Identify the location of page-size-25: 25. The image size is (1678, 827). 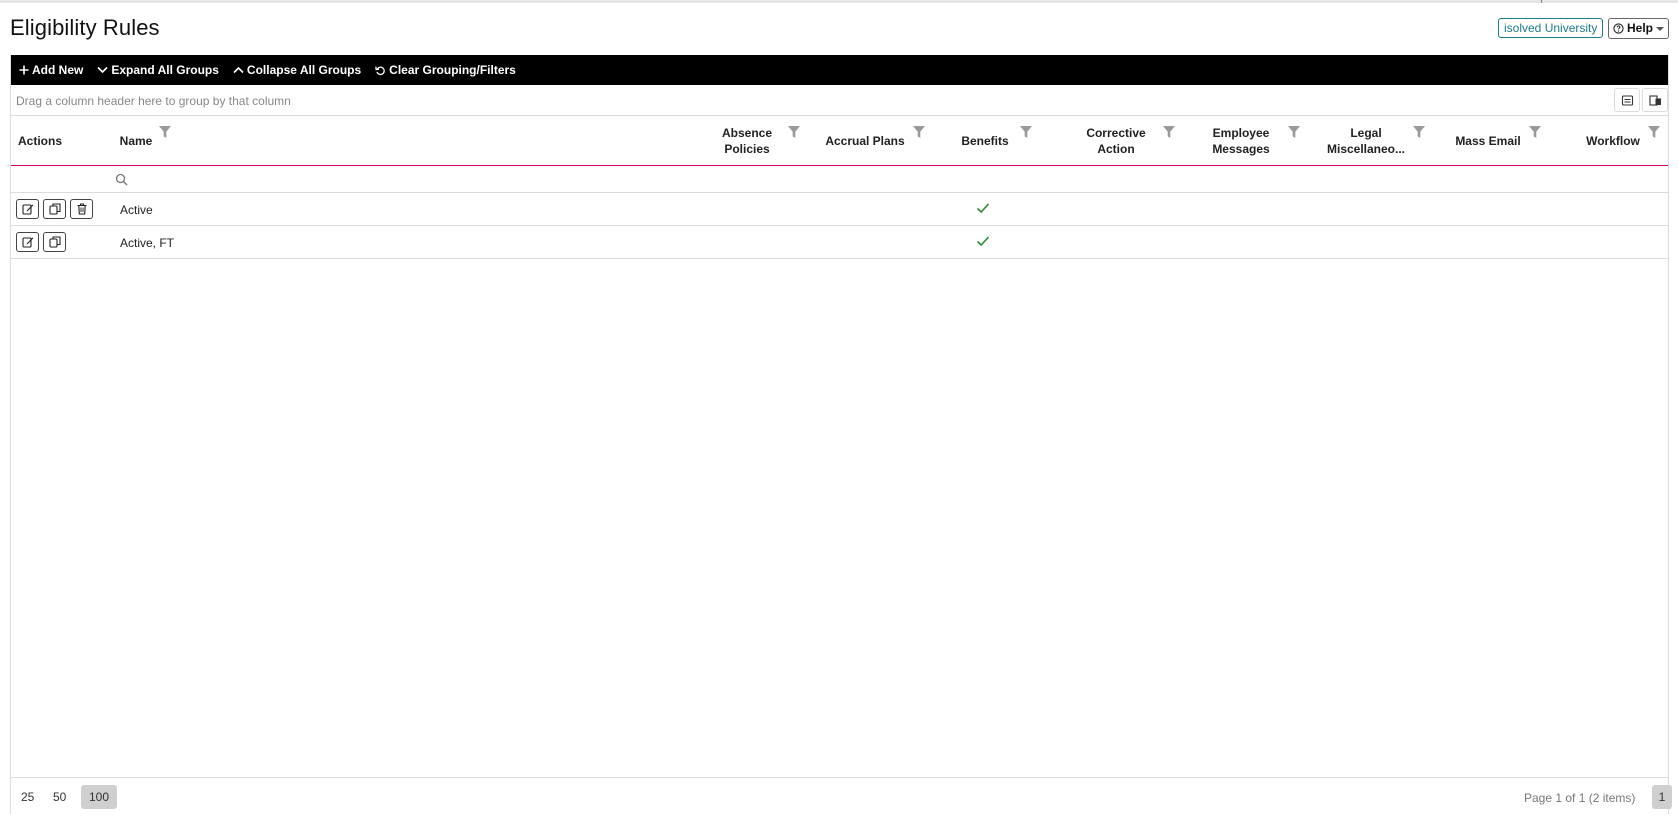
(27, 797).